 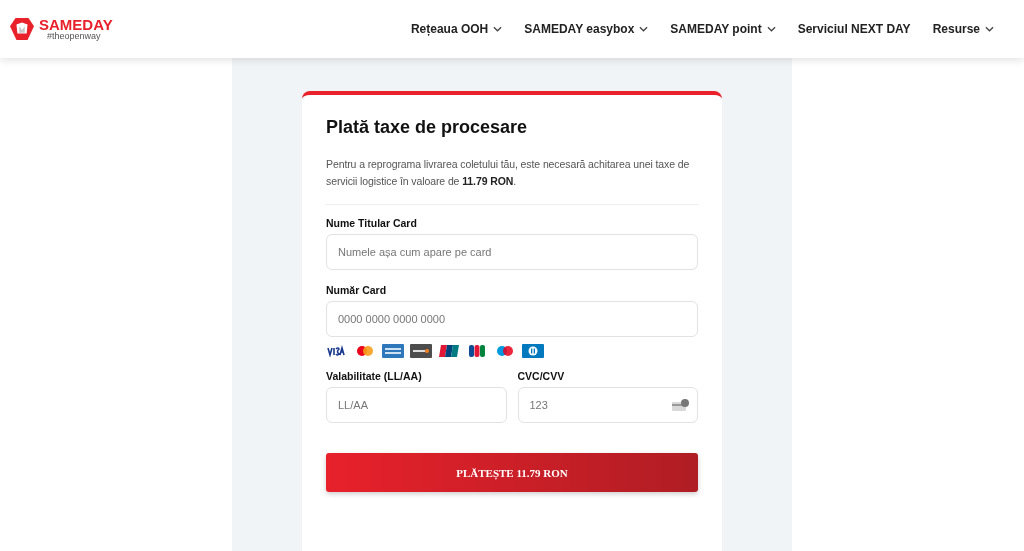 What do you see at coordinates (22, 29) in the screenshot?
I see `logo-icon` at bounding box center [22, 29].